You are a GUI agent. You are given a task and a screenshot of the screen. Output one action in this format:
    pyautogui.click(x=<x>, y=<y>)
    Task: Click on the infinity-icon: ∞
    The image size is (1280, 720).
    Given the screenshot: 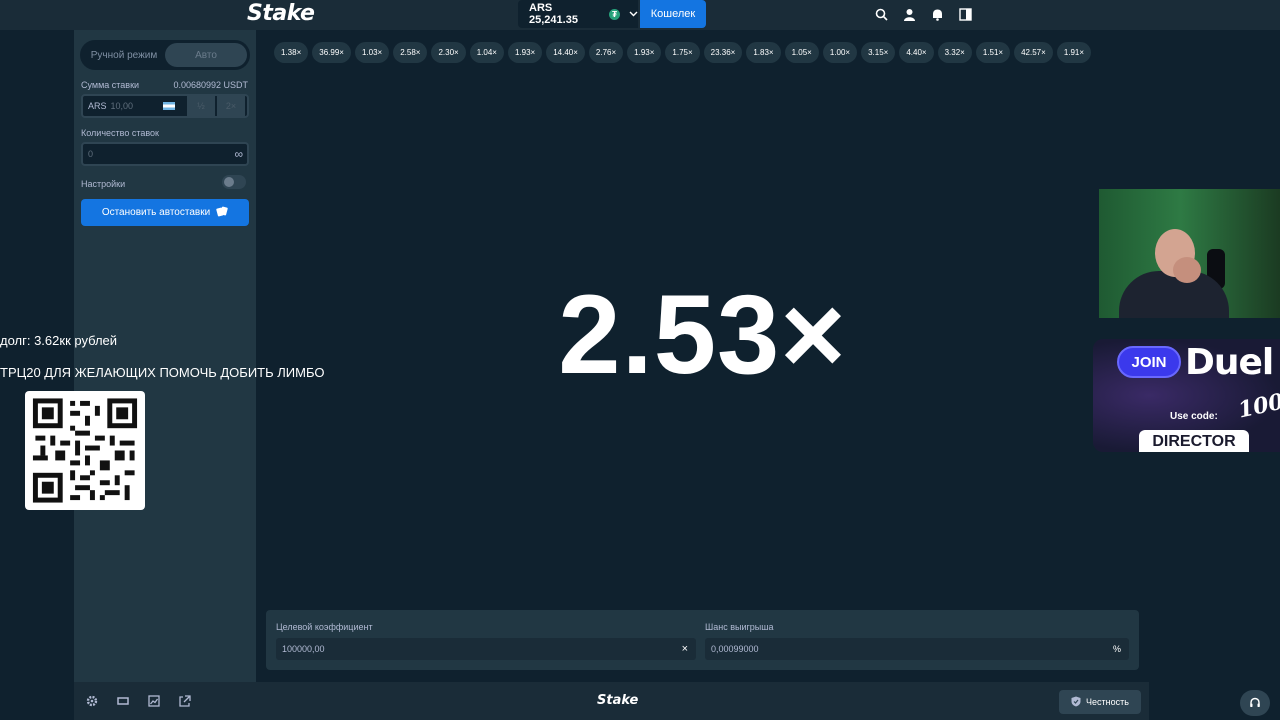 What is the action you would take?
    pyautogui.click(x=238, y=154)
    